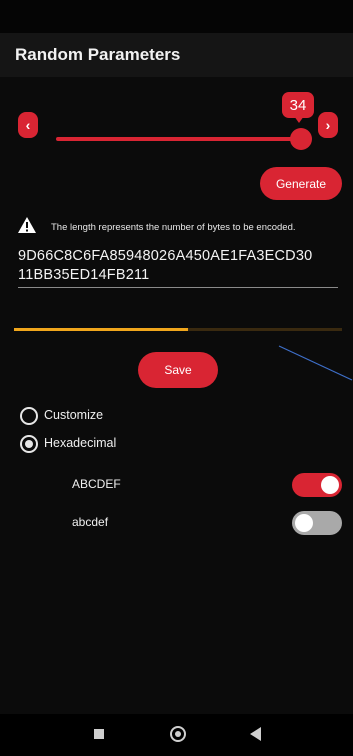 The height and width of the screenshot is (756, 353). I want to click on increment-button: ›, so click(328, 125).